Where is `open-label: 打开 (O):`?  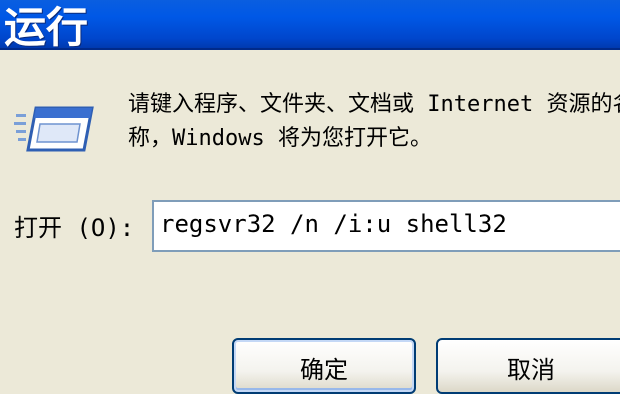 open-label: 打开 (O): is located at coordinates (74, 225).